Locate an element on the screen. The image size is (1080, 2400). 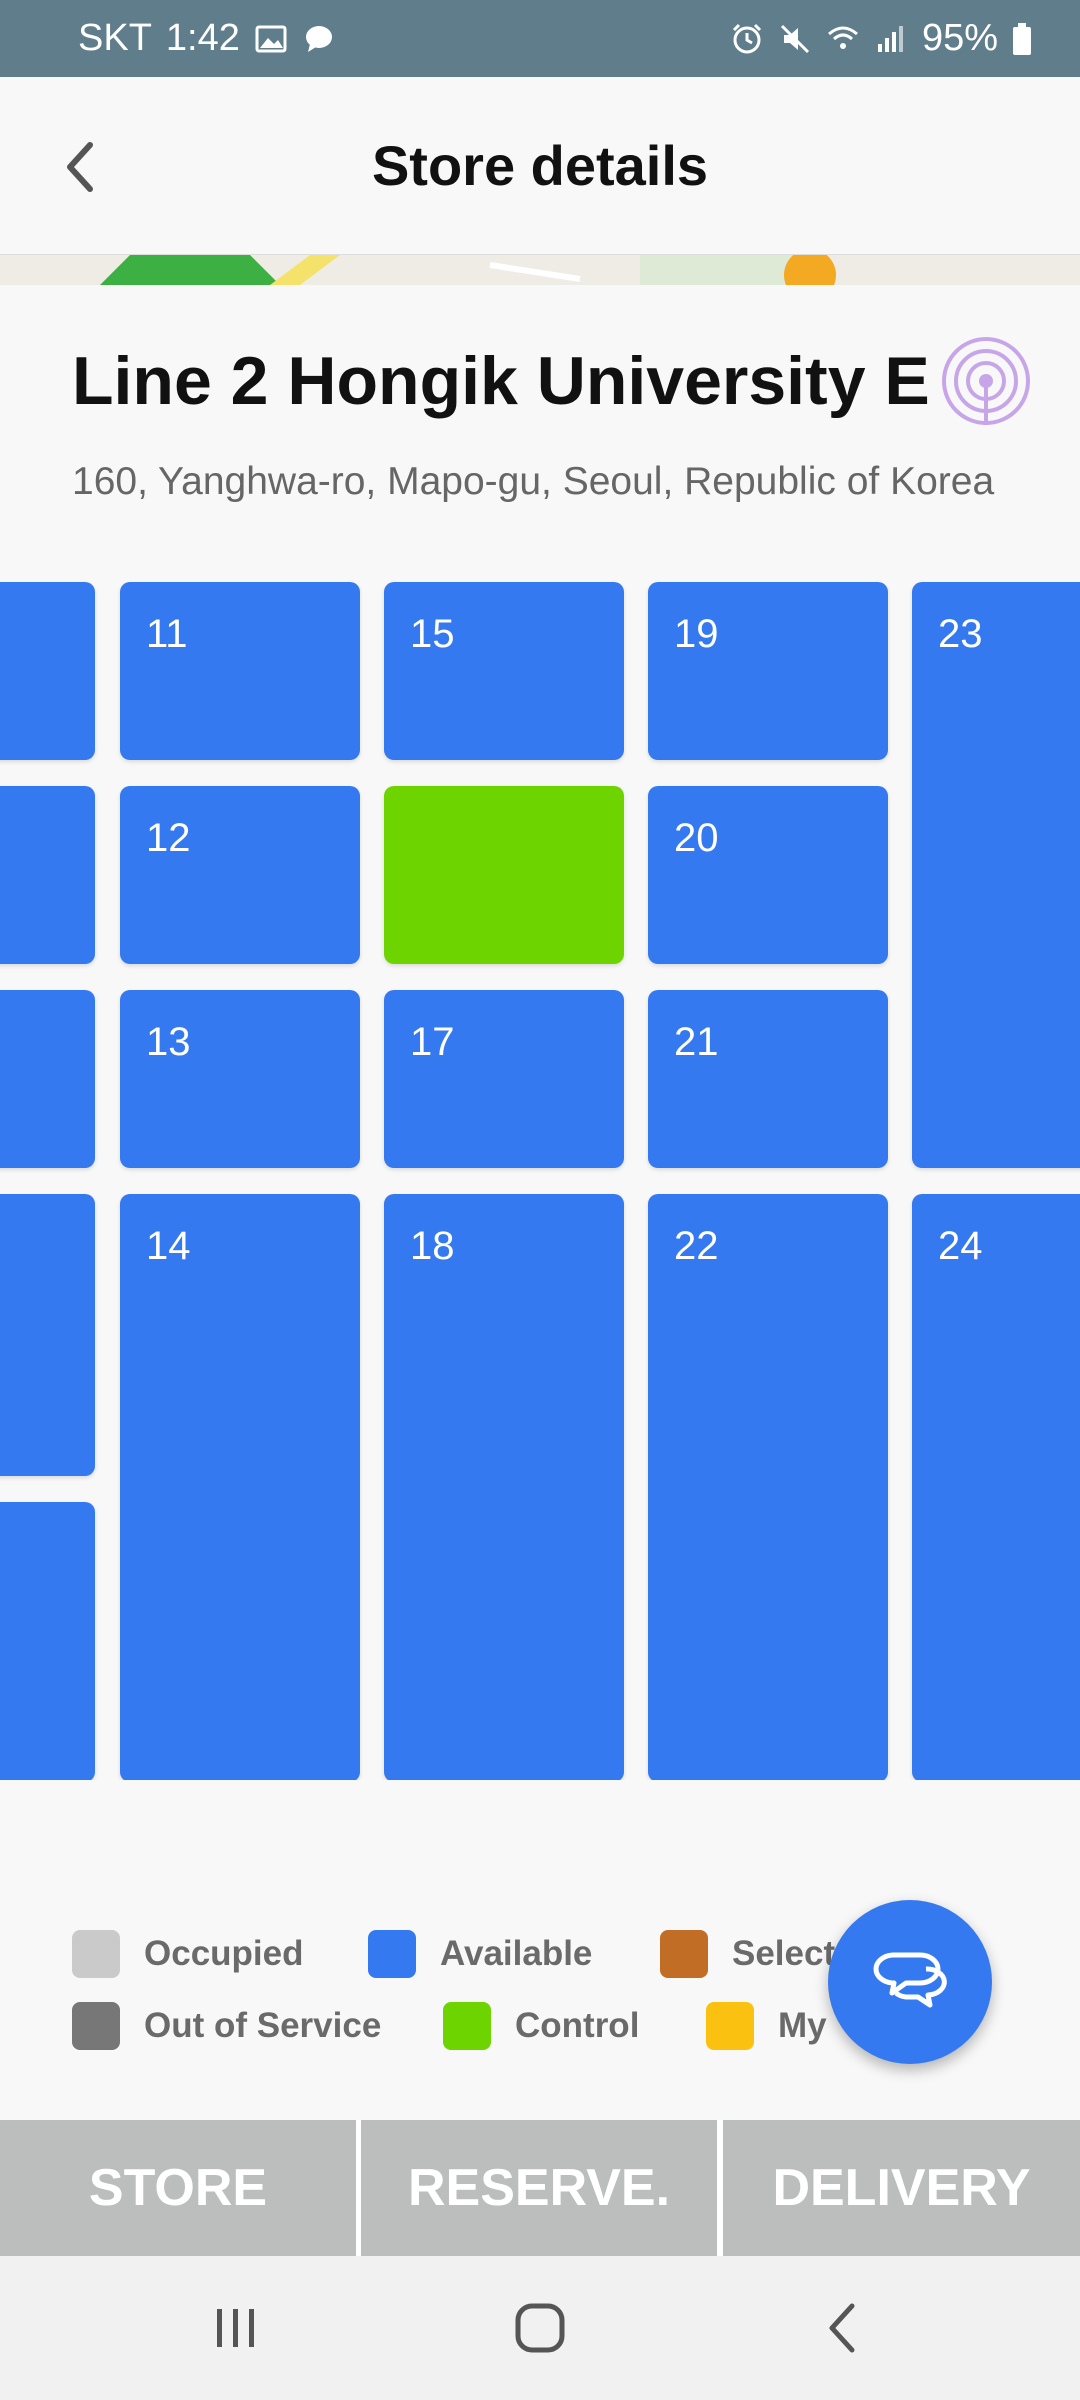
home-button is located at coordinates (540, 2328).